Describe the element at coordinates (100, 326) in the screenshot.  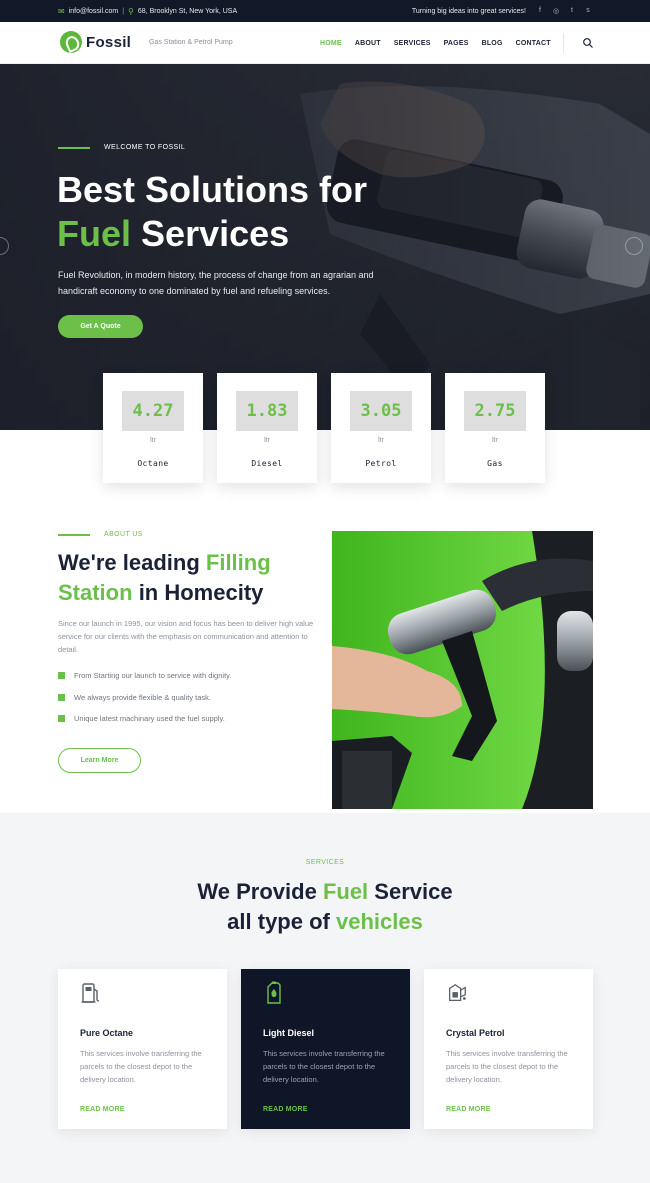
I see `get-a-quote-button: Get A Quote` at that location.